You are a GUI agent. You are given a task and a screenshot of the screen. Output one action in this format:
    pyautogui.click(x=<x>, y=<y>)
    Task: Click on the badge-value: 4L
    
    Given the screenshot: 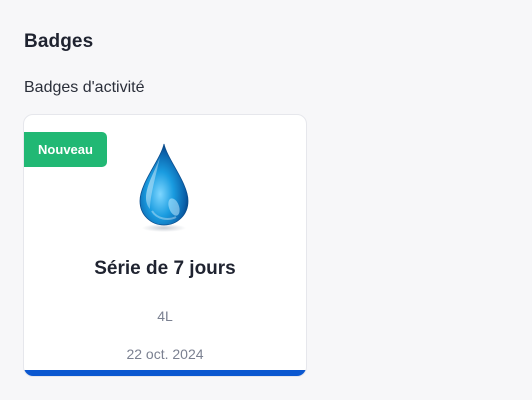 What is the action you would take?
    pyautogui.click(x=165, y=316)
    